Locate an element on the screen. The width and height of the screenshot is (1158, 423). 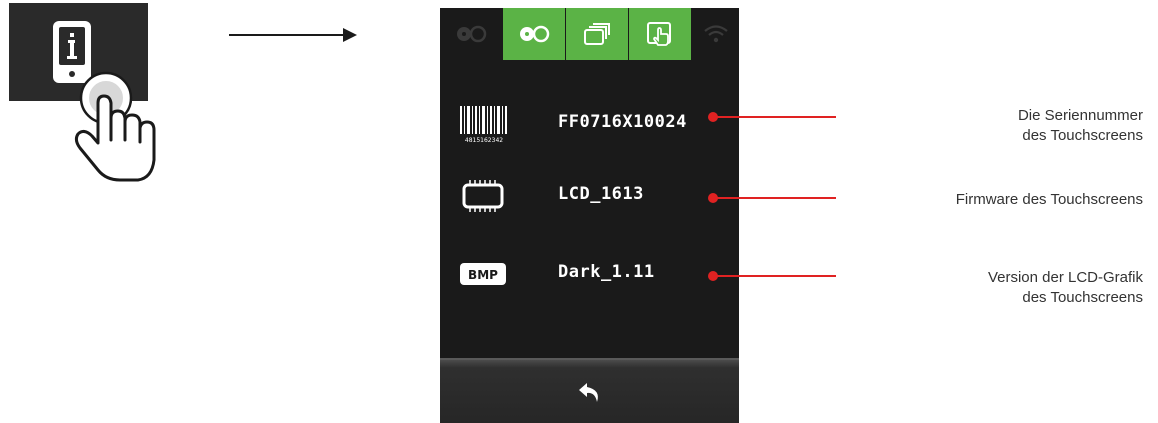
touch-screen-icon is located at coordinates (659, 34).